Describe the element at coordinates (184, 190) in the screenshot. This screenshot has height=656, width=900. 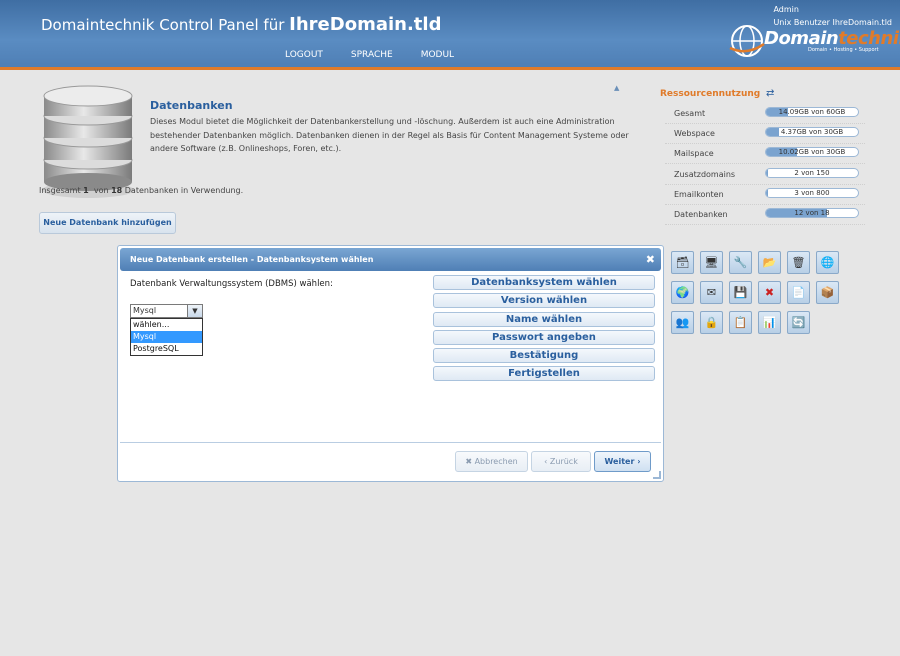
I see `usage-suffix: Datenbanken in Verwendung.` at that location.